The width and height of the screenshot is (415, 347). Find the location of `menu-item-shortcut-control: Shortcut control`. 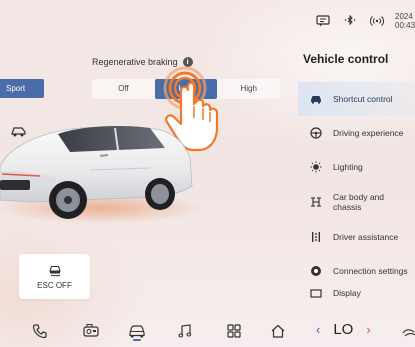

menu-item-shortcut-control: Shortcut control is located at coordinates (356, 99).